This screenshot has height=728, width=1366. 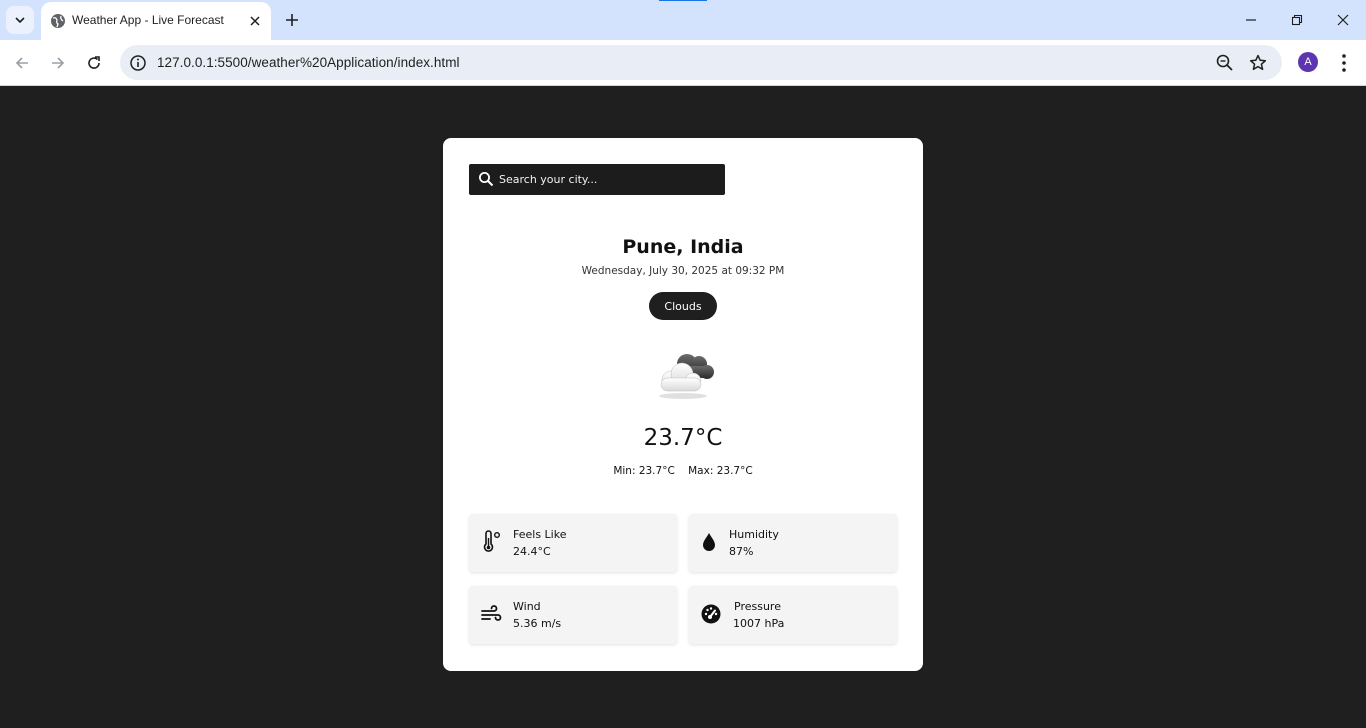 What do you see at coordinates (609, 179) in the screenshot?
I see `search-input` at bounding box center [609, 179].